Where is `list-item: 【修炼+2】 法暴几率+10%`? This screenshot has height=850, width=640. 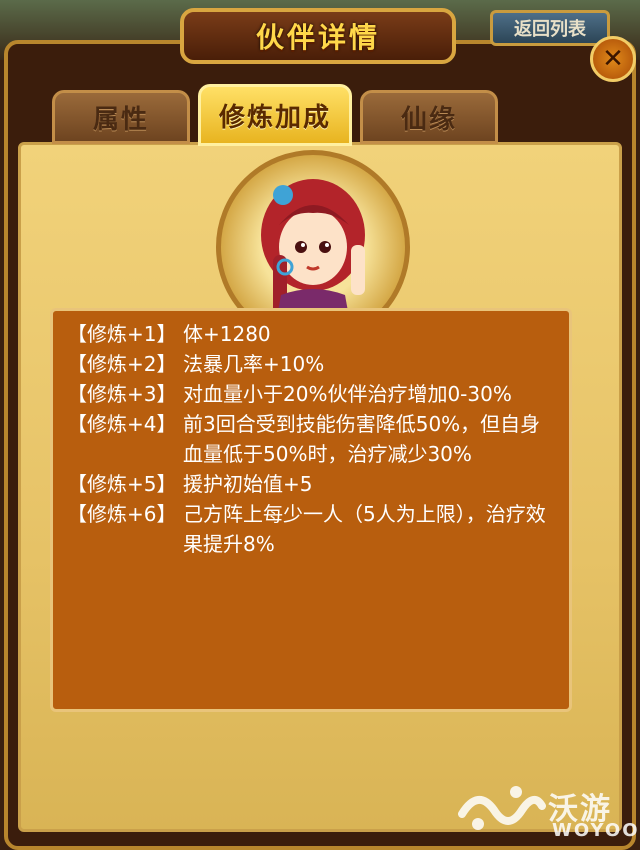
list-item: 【修炼+2】 法暴几率+10% is located at coordinates (311, 364).